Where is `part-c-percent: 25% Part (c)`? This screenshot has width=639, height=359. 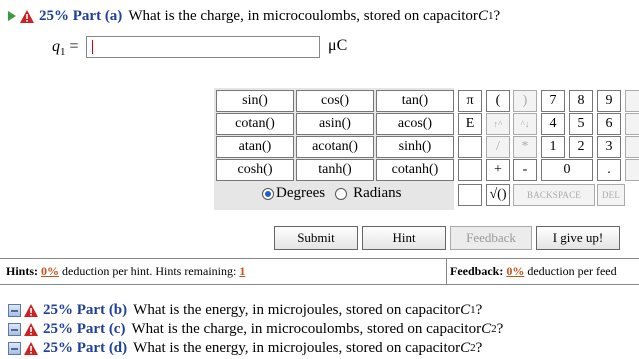 part-c-percent: 25% Part (c) is located at coordinates (84, 328).